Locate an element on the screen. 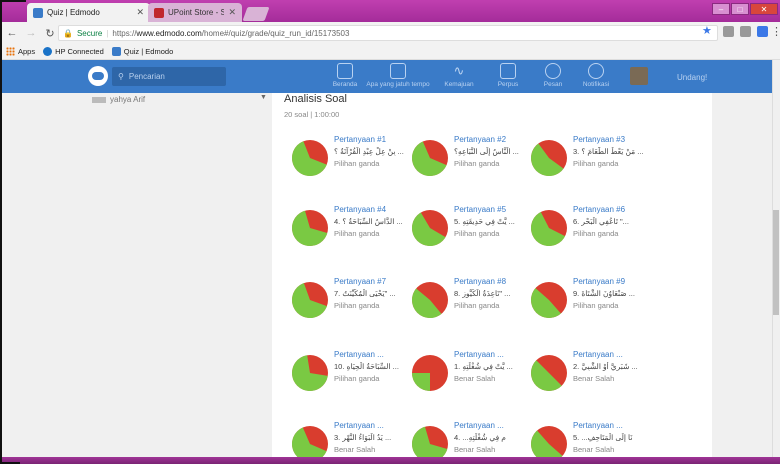 This screenshot has width=780, height=464. reload-icon: ↻ is located at coordinates (50, 33).